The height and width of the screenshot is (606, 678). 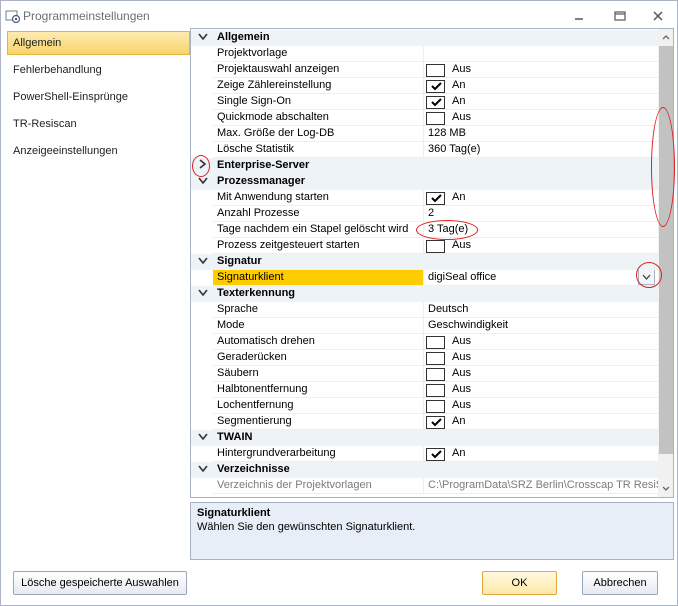 I want to click on property-row: Single Sign-On An, so click(x=424, y=102).